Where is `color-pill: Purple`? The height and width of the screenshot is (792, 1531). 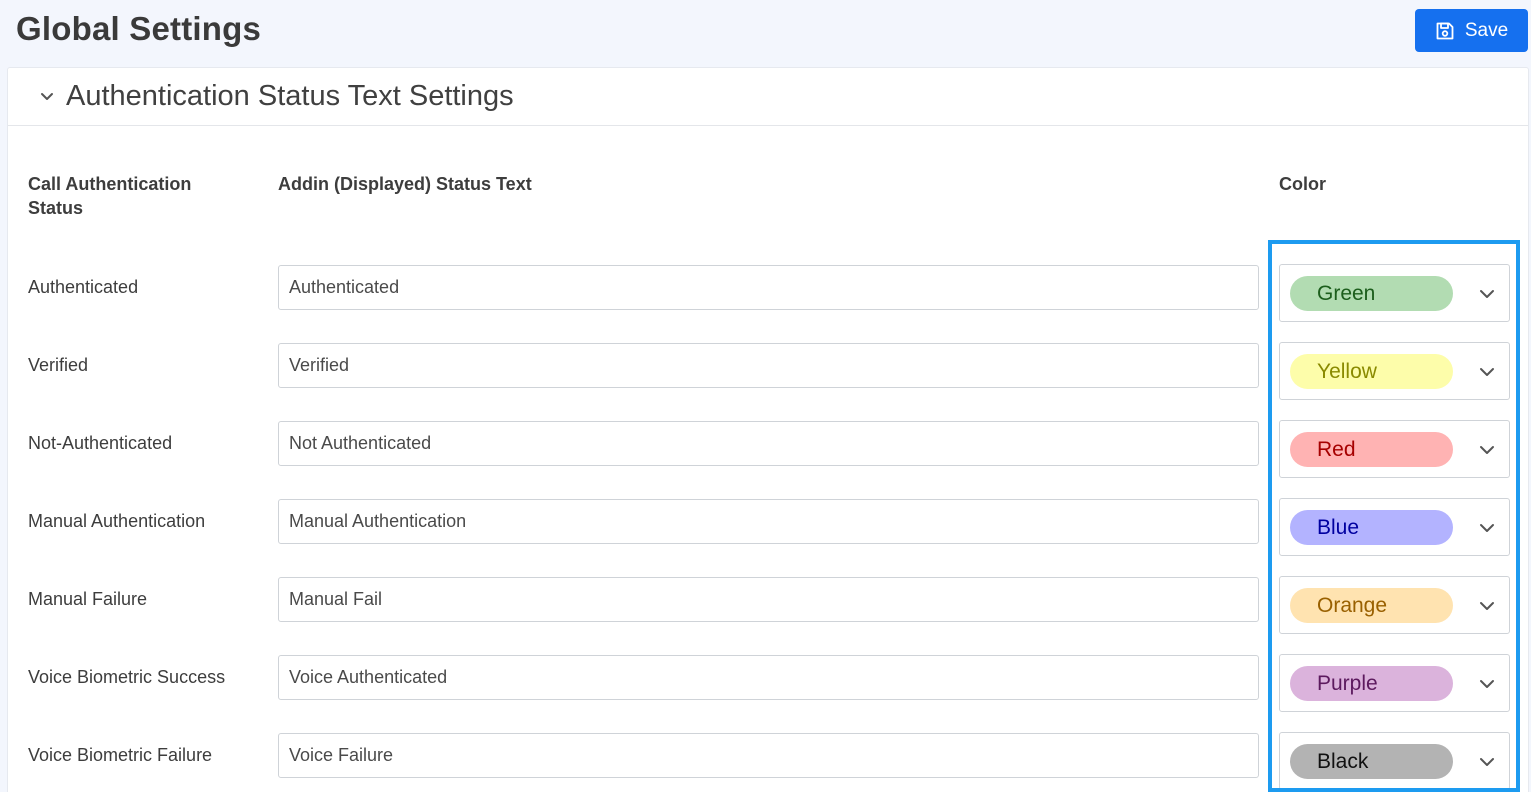 color-pill: Purple is located at coordinates (1371, 683).